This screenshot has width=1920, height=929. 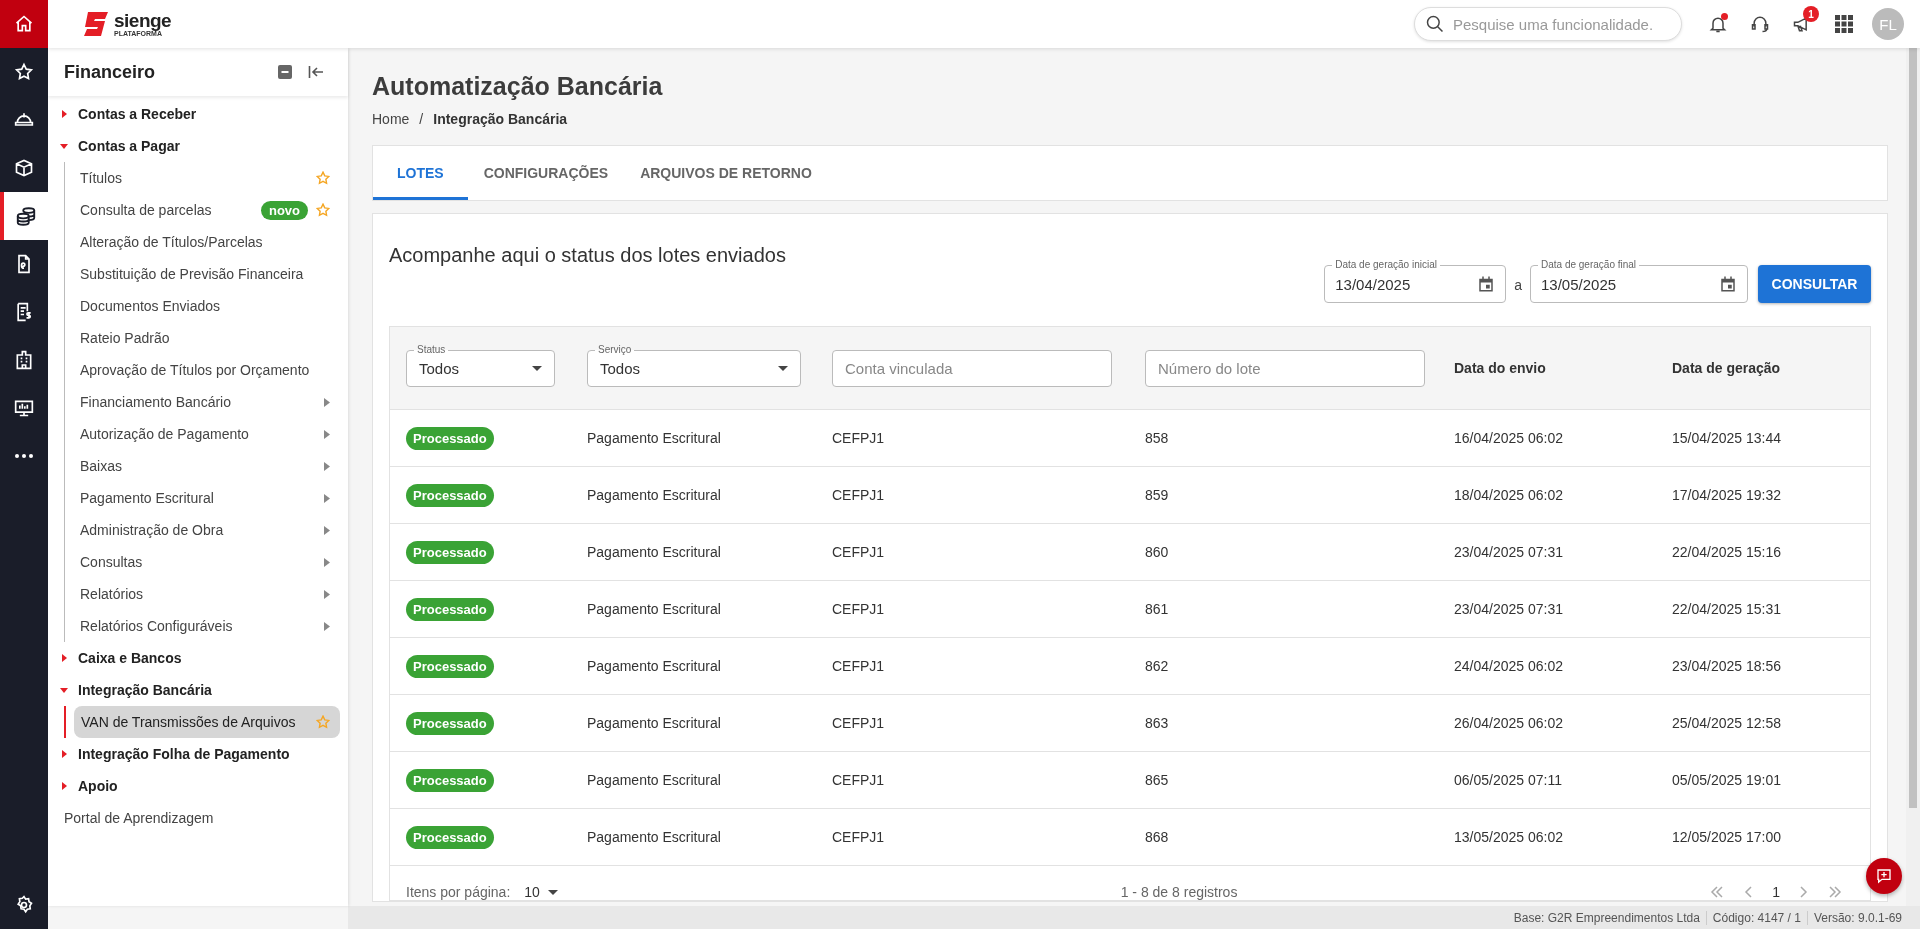 I want to click on menu-item: Consultas, so click(x=206, y=562).